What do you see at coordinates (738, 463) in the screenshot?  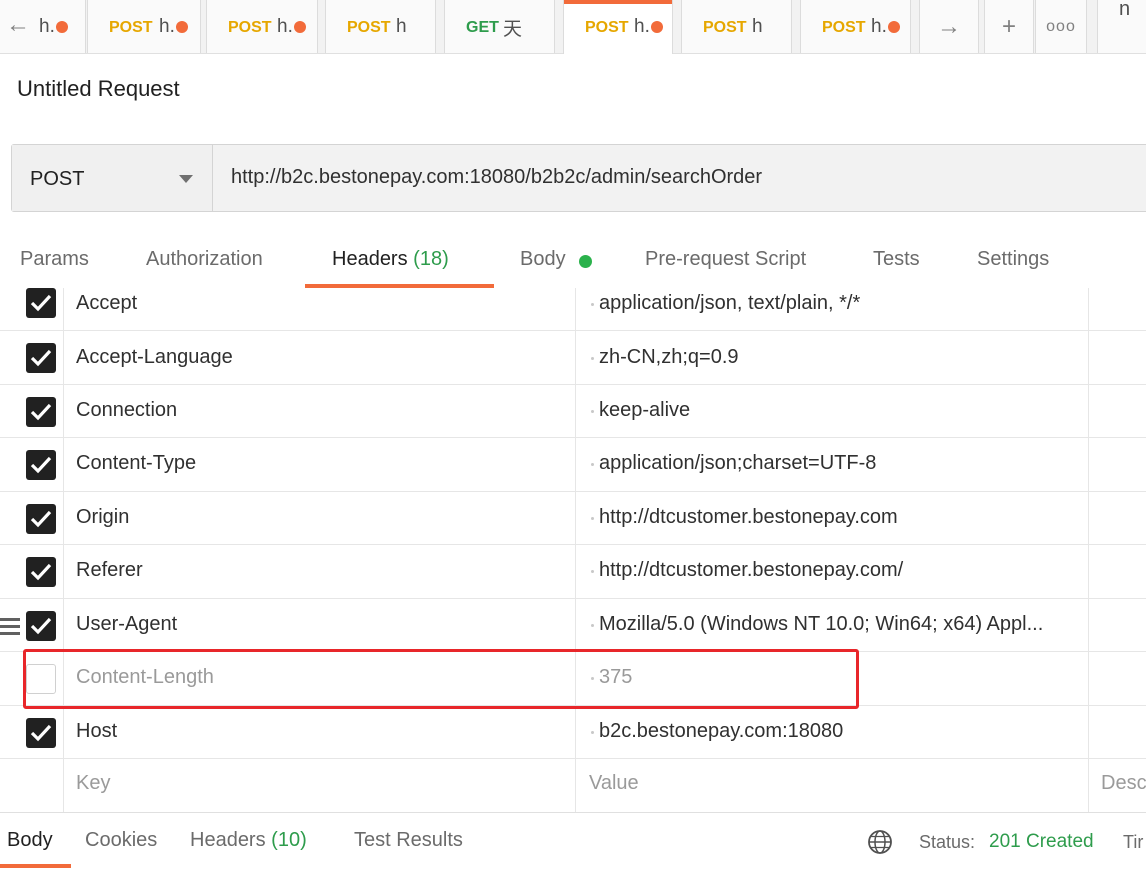 I see `header-value: application/json;charset=UTF-8` at bounding box center [738, 463].